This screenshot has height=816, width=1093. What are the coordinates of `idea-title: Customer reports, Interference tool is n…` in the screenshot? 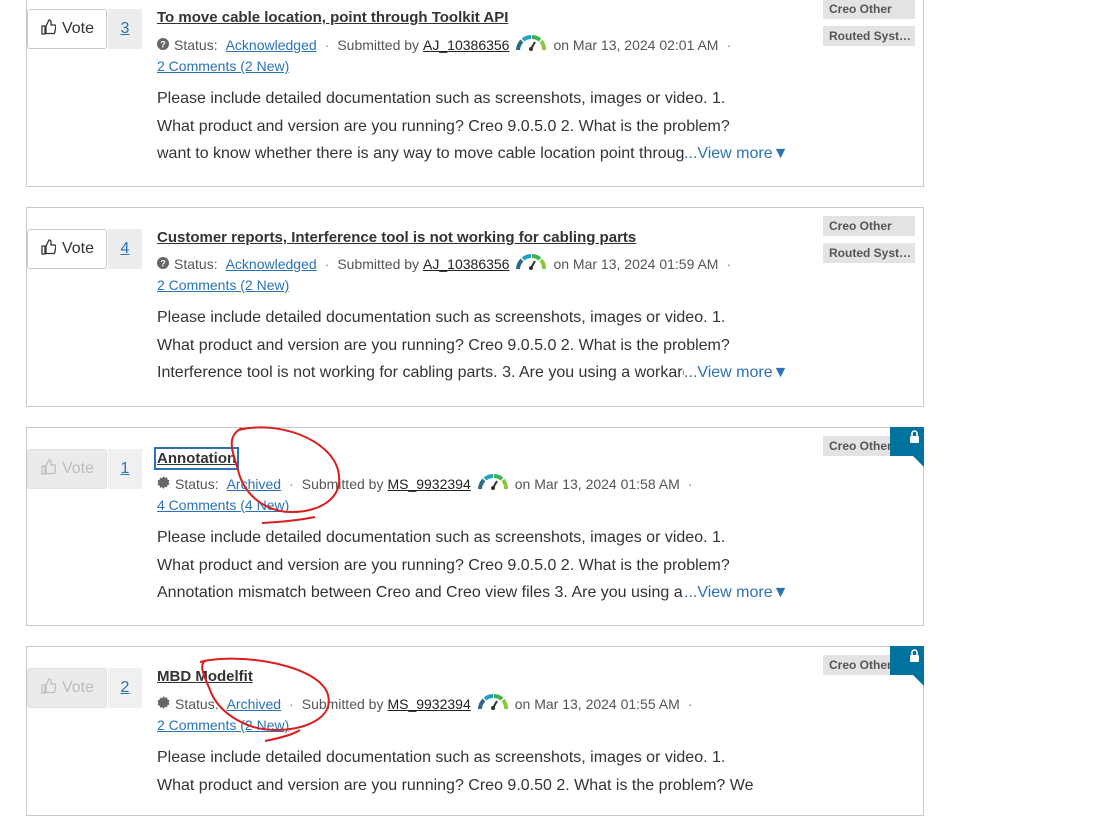 It's located at (396, 237).